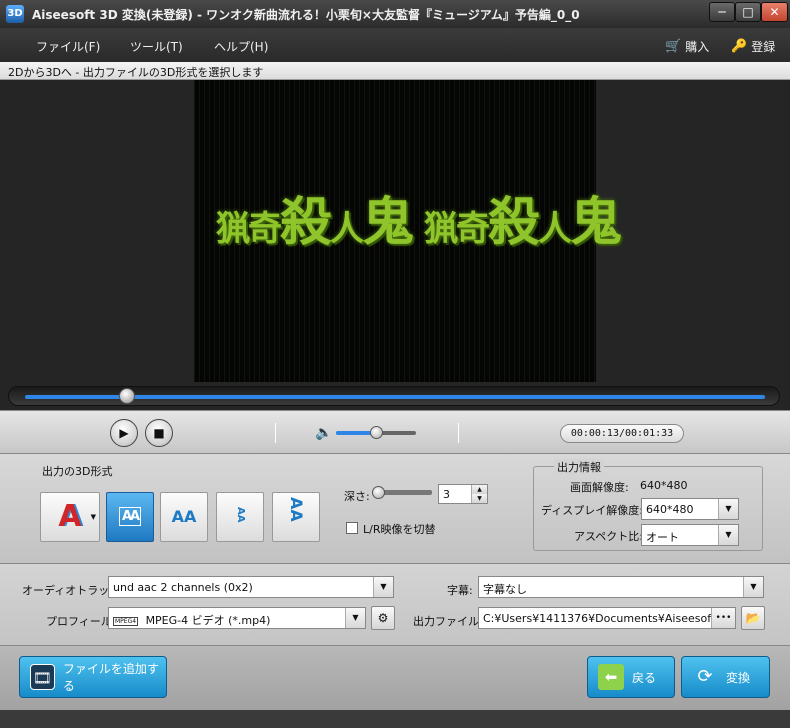  Describe the element at coordinates (77, 471) in the screenshot. I see `format3d-label: 出力の3D形式` at that location.